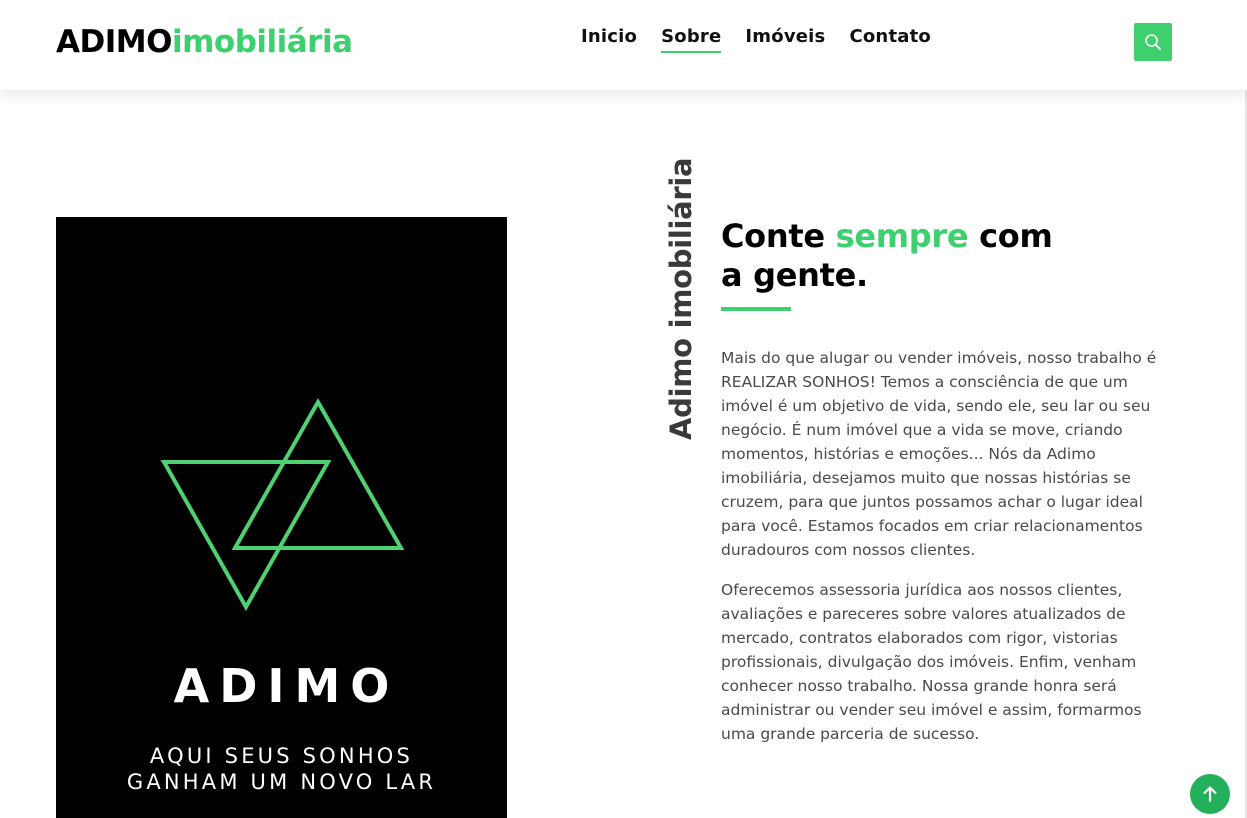 The image size is (1247, 818). Describe the element at coordinates (785, 39) in the screenshot. I see `nav-item-imoveis: Imóveis` at that location.